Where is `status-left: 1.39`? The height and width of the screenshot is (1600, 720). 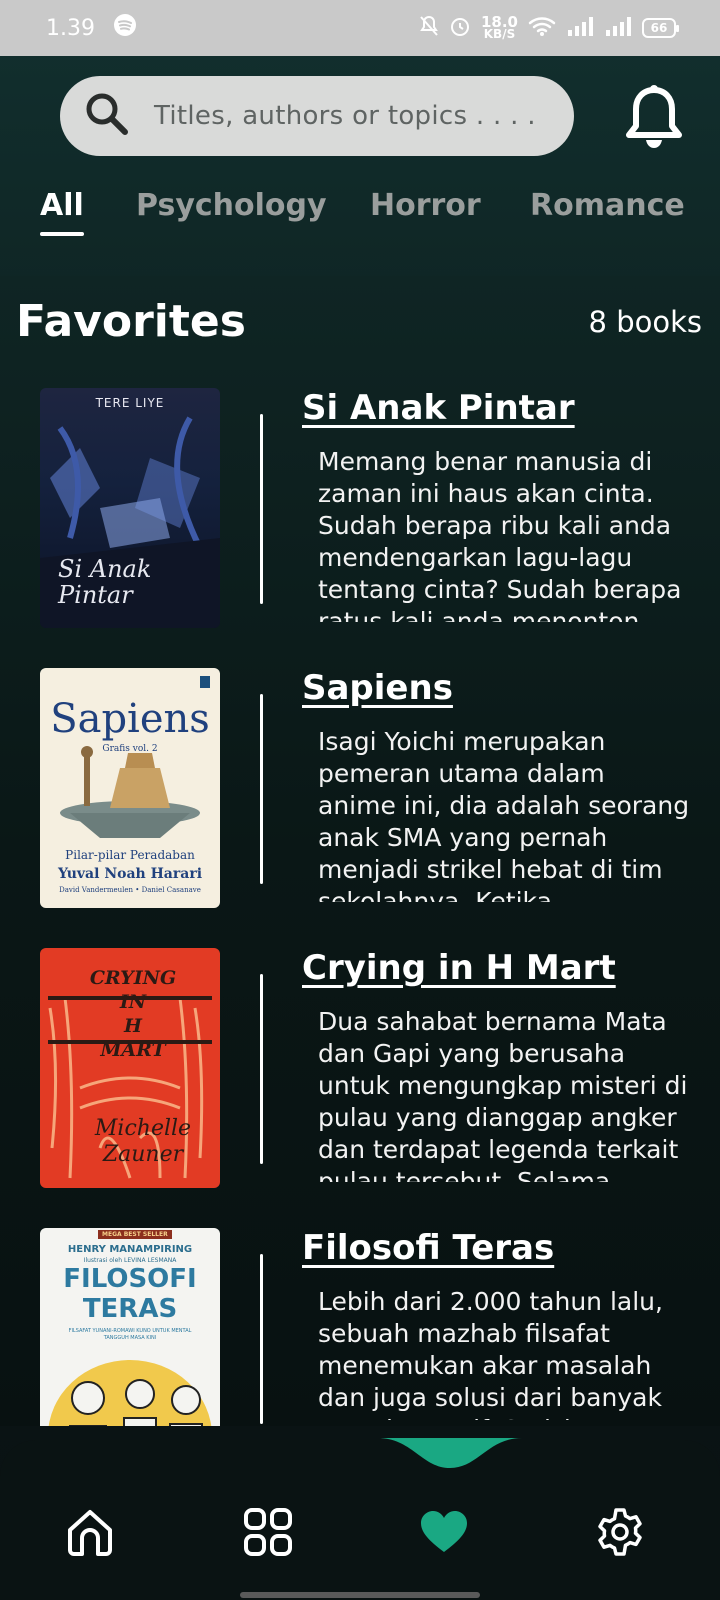 status-left: 1.39 is located at coordinates (91, 28).